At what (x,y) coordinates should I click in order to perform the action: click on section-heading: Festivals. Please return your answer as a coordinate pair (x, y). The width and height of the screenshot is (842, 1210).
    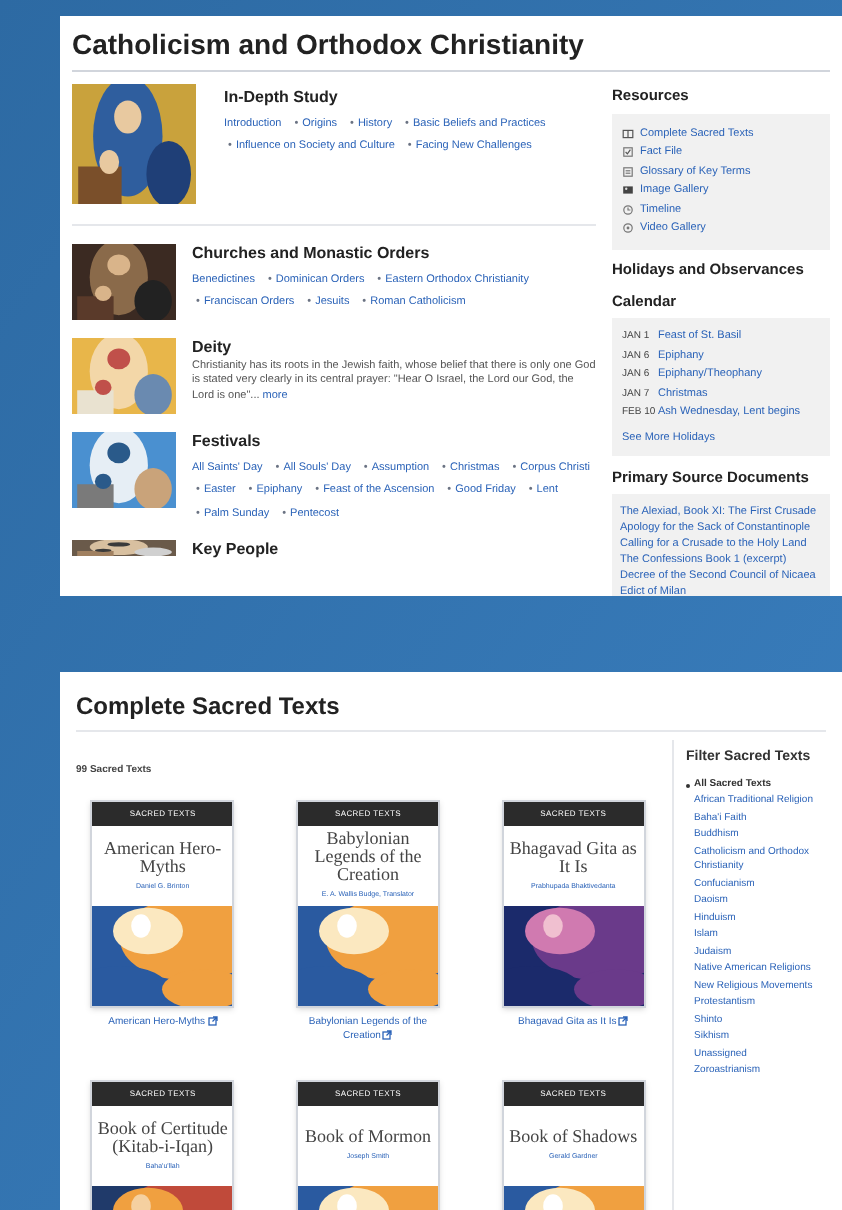
    Looking at the image, I should click on (394, 440).